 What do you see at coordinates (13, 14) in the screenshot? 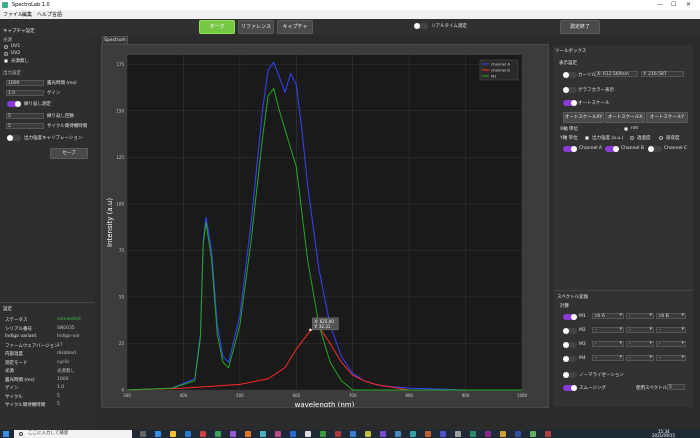
I see `menu-file: ファイル` at bounding box center [13, 14].